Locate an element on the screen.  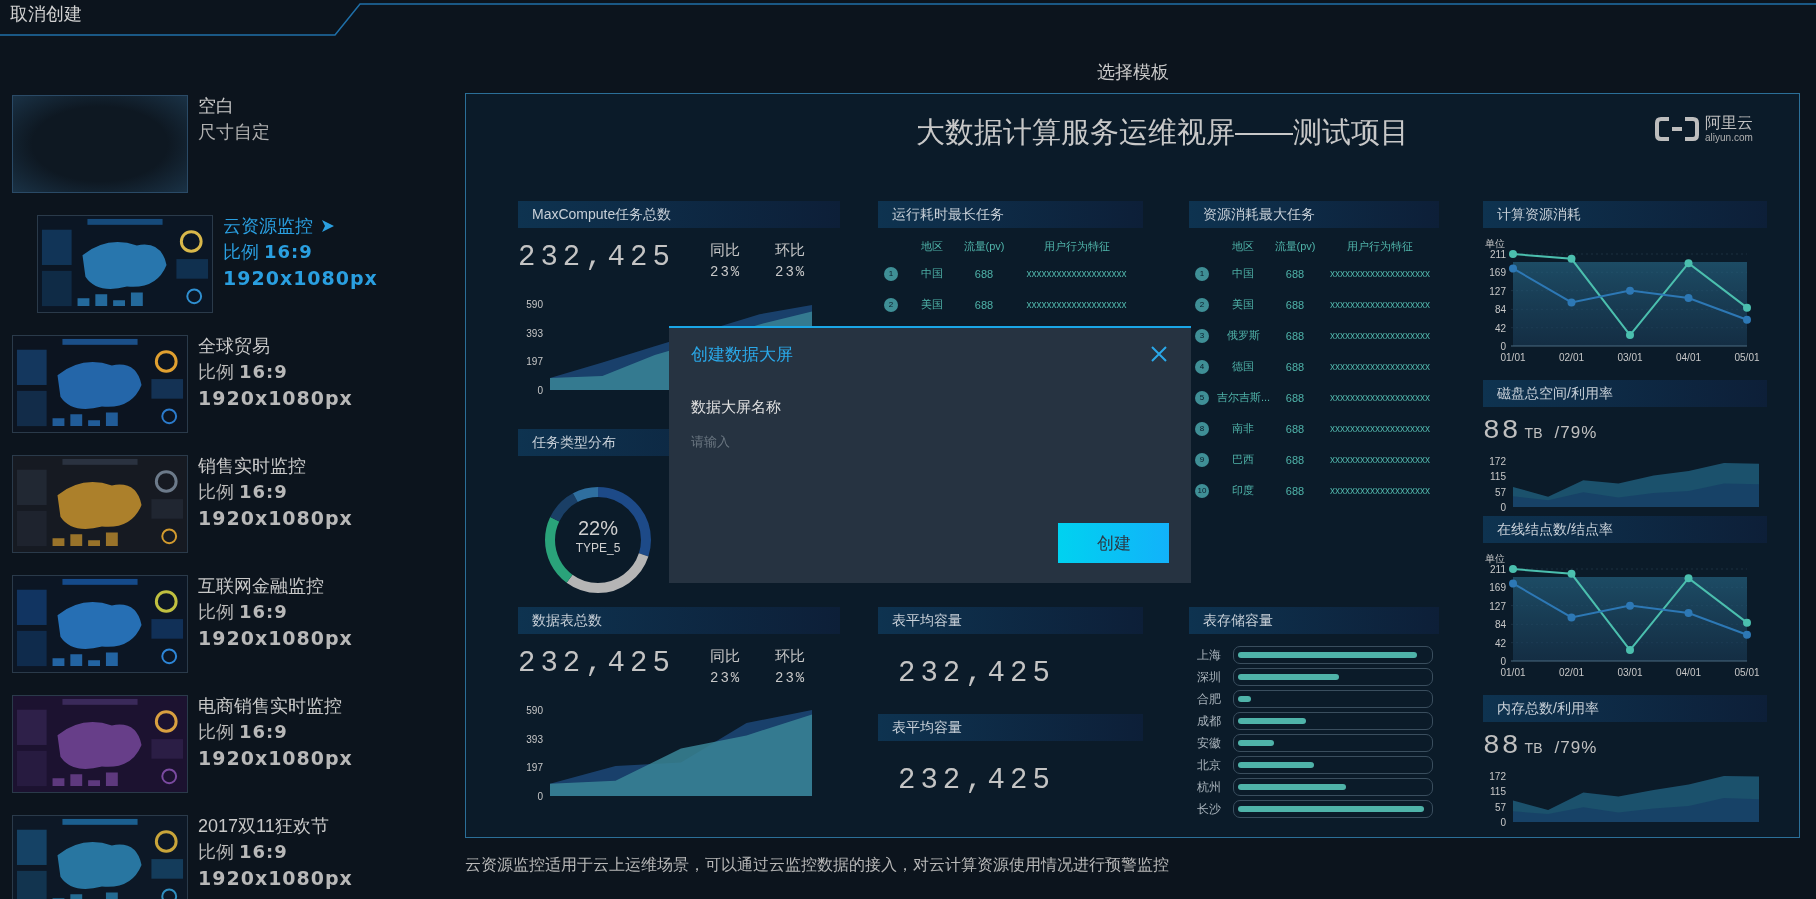
section-heading: 选择模板 is located at coordinates (1132, 72).